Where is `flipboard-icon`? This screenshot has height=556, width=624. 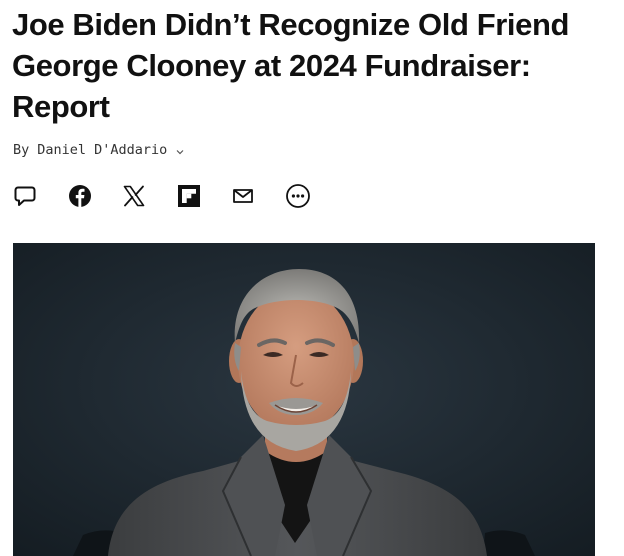
flipboard-icon is located at coordinates (188, 196).